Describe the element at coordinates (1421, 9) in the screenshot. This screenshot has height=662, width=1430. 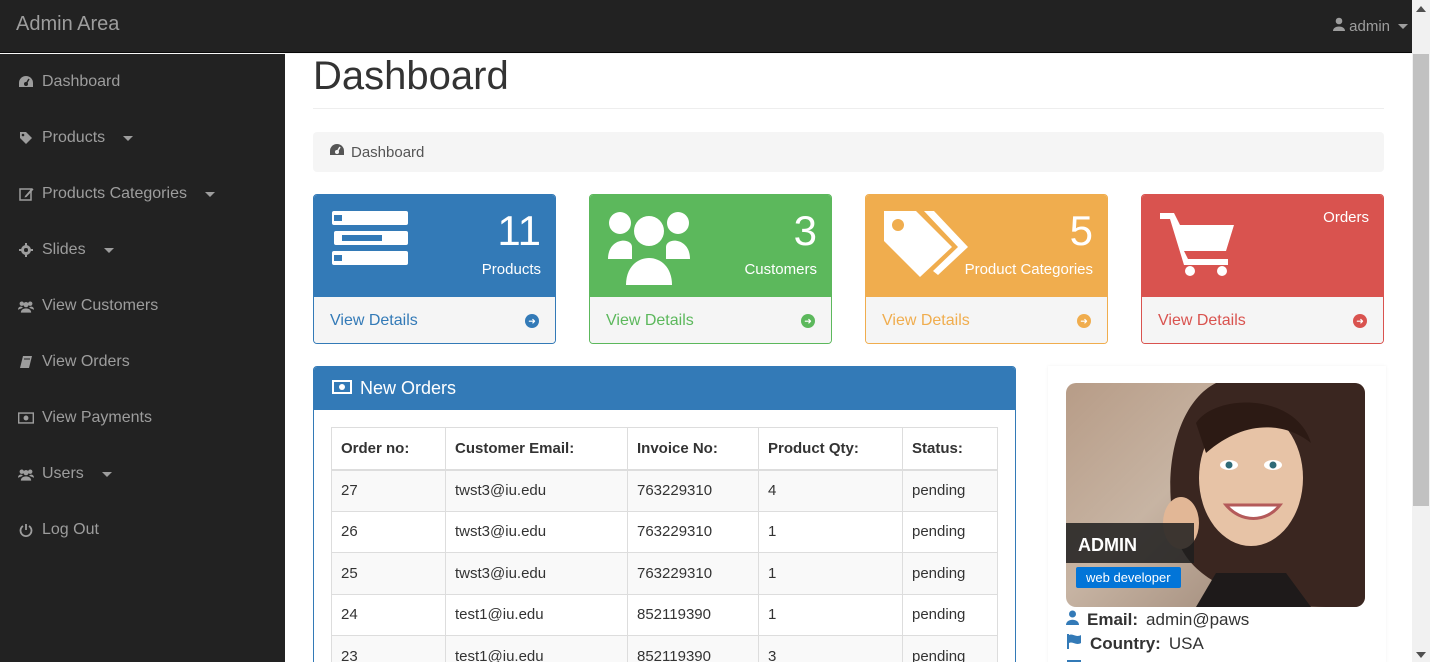
I see `scroll-up-icon` at that location.